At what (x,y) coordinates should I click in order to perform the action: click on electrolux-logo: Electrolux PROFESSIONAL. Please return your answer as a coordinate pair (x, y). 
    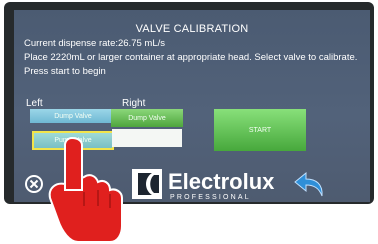
    Looking at the image, I should click on (207, 182).